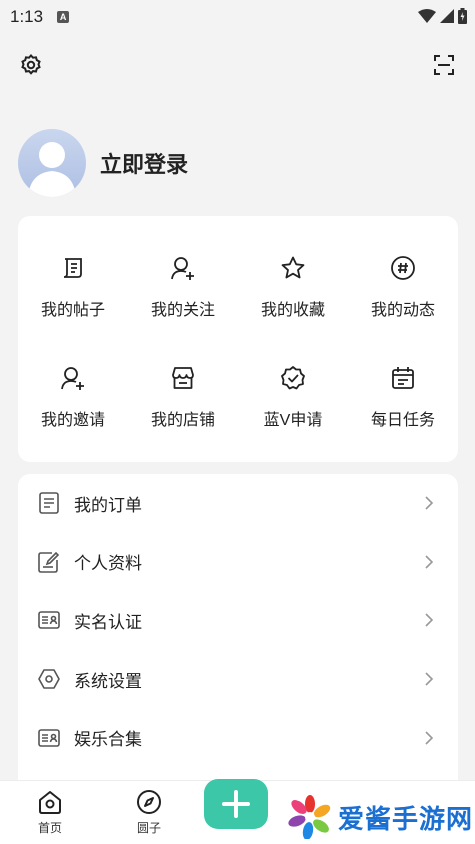 This screenshot has width=475, height=844. I want to click on posts-icon, so click(72, 268).